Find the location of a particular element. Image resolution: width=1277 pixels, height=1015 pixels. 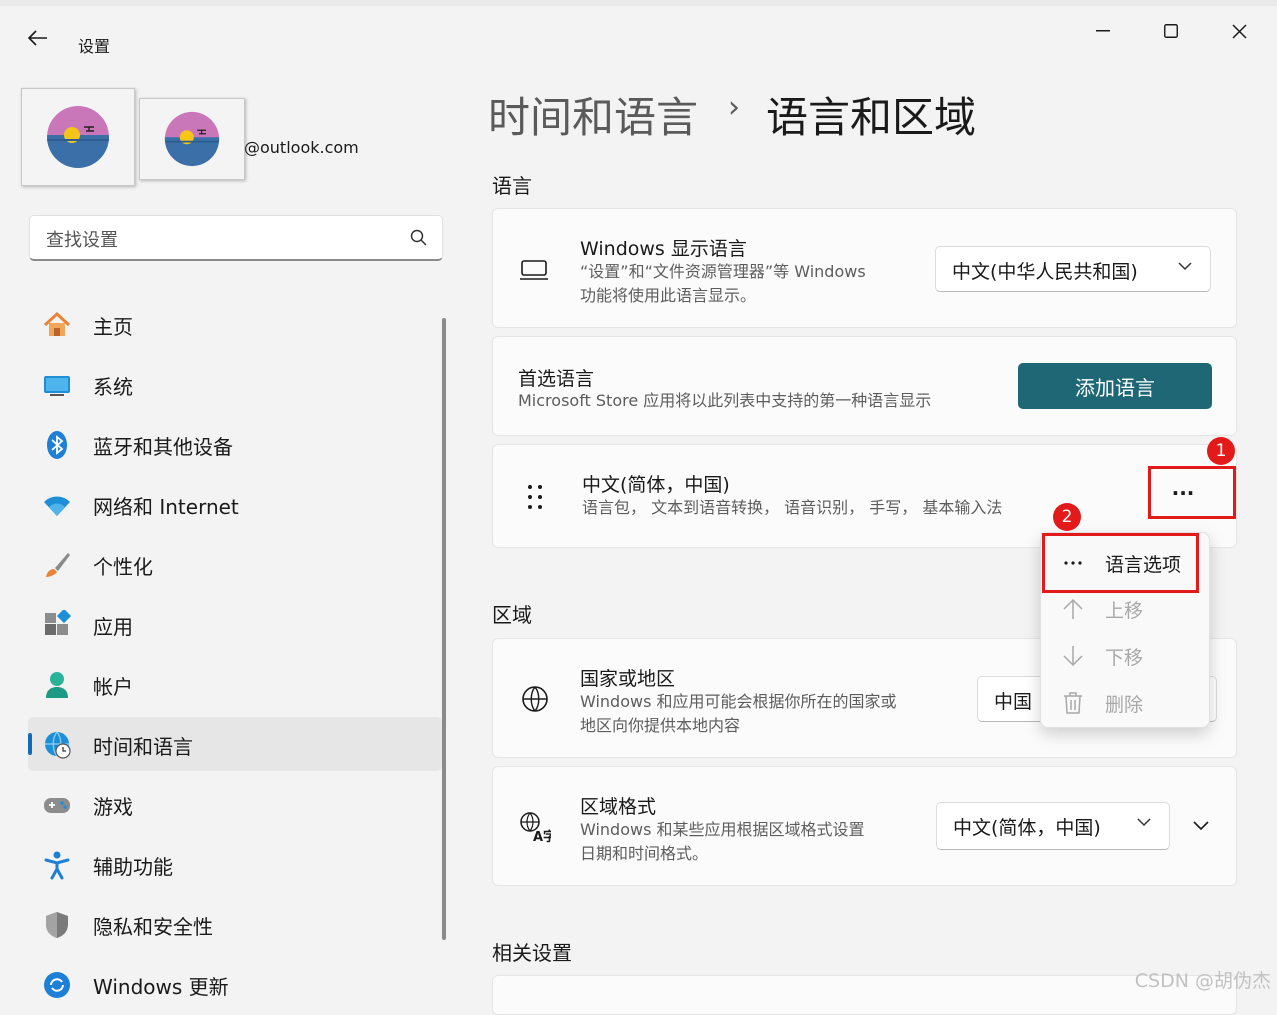

nav-label: 主页 is located at coordinates (113, 327).